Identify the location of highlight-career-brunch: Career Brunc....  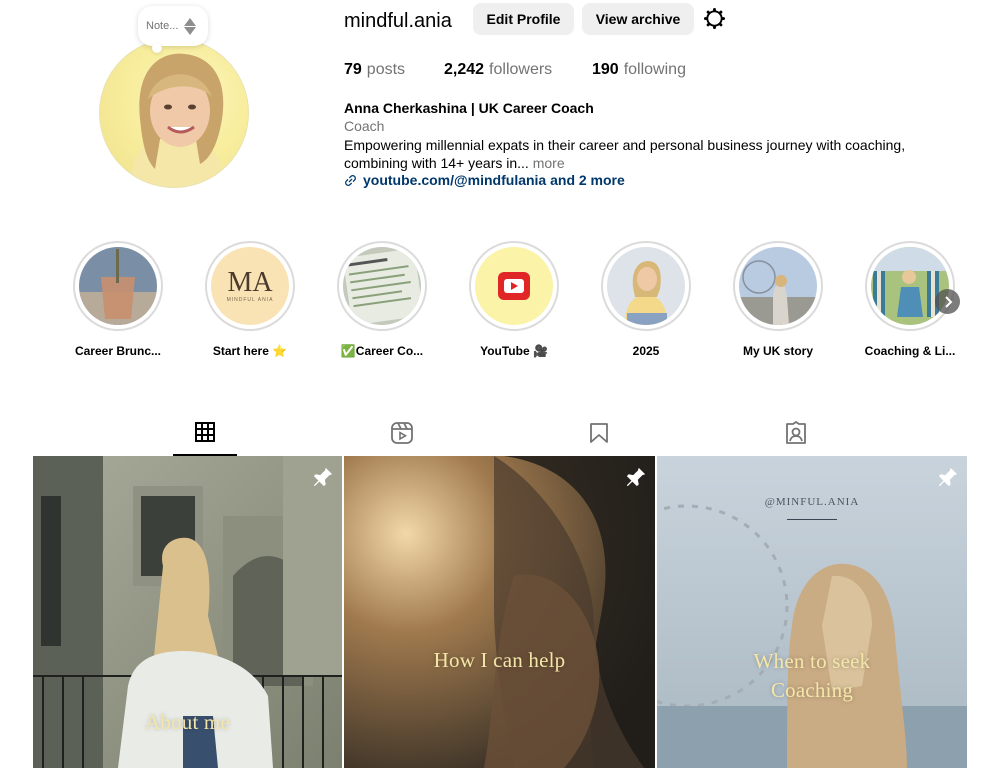
(118, 299).